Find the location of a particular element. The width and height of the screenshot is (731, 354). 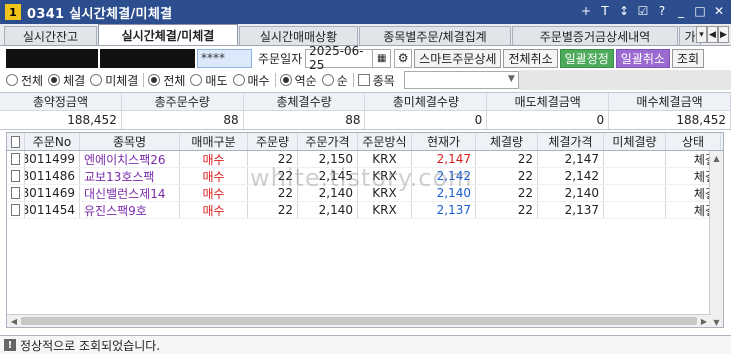

radio-status-all: 전체 is located at coordinates (24, 80).